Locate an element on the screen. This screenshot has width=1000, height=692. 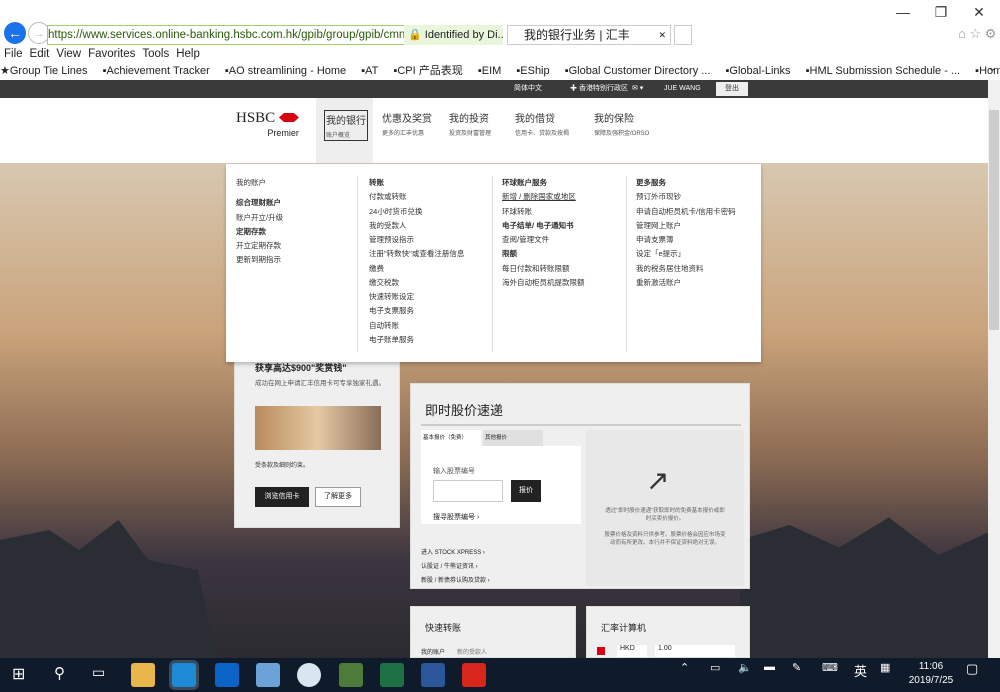
task-view-icon: ▭ is located at coordinates (98, 672).